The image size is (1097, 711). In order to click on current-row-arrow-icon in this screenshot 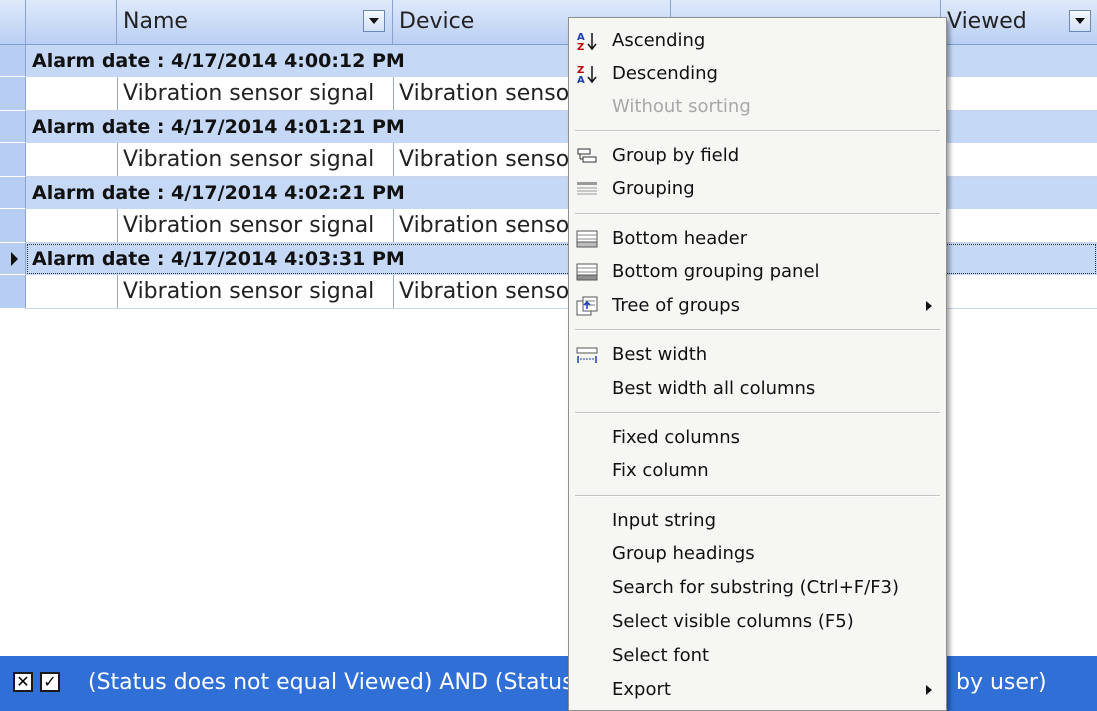, I will do `click(14, 259)`.